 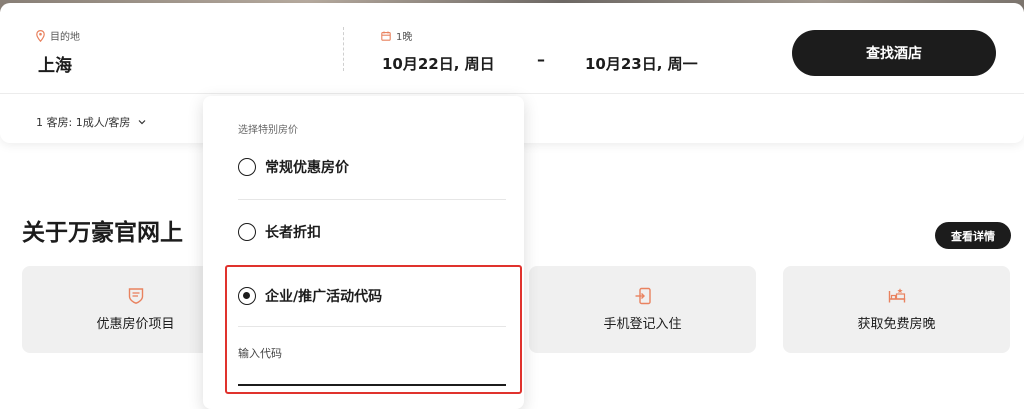 I want to click on rate-option-corporate: 企业/推广活动代码, so click(x=310, y=296).